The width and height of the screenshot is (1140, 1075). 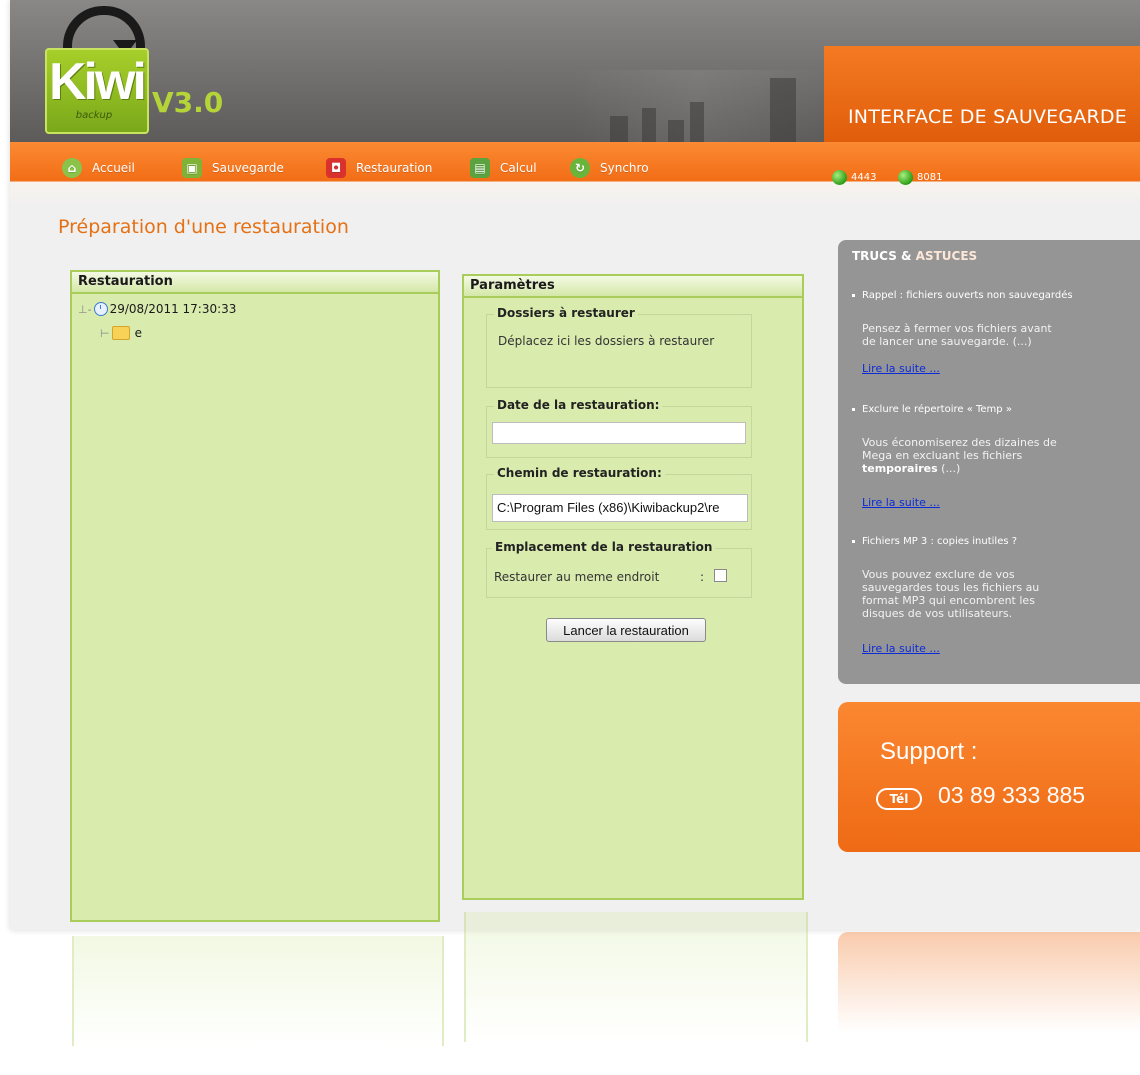 What do you see at coordinates (394, 168) in the screenshot?
I see `nav-label: Restauration` at bounding box center [394, 168].